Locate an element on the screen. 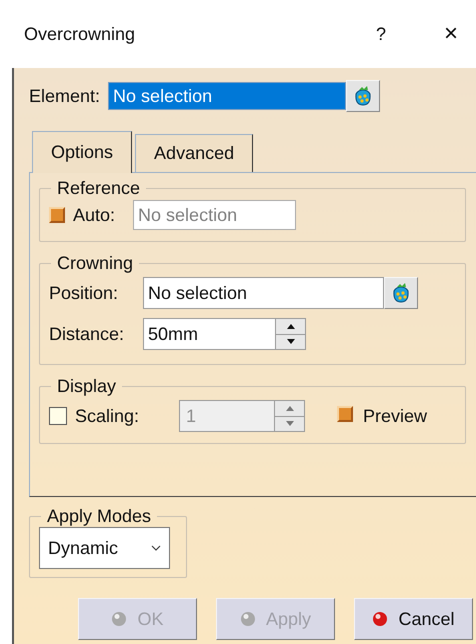  group-title: Reference is located at coordinates (99, 188).